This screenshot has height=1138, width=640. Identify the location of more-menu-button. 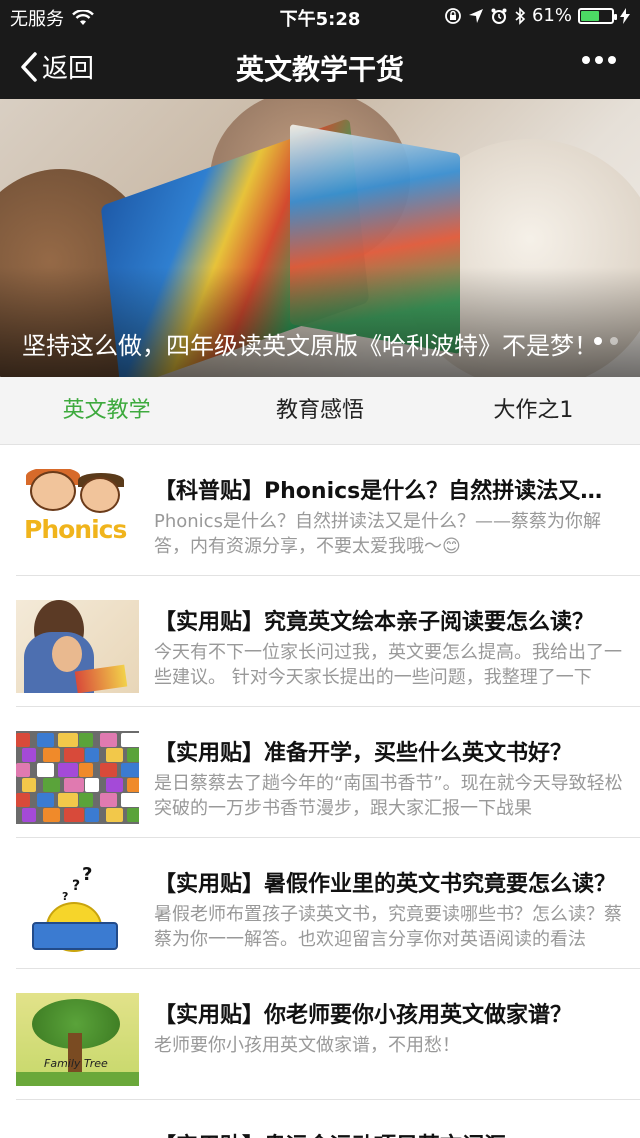
(599, 60).